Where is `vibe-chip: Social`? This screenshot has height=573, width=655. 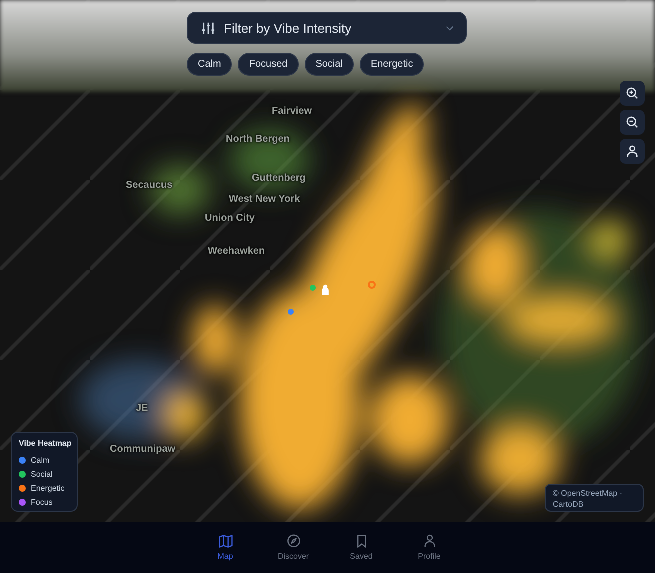
vibe-chip: Social is located at coordinates (329, 64).